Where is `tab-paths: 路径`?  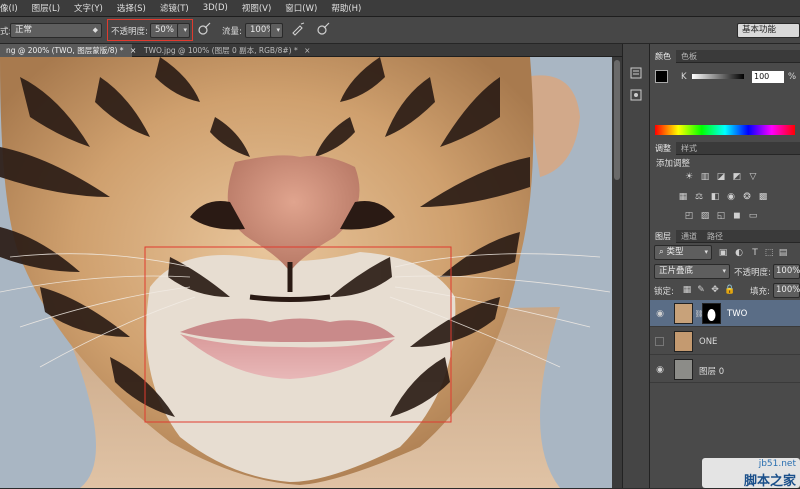 tab-paths: 路径 is located at coordinates (715, 236).